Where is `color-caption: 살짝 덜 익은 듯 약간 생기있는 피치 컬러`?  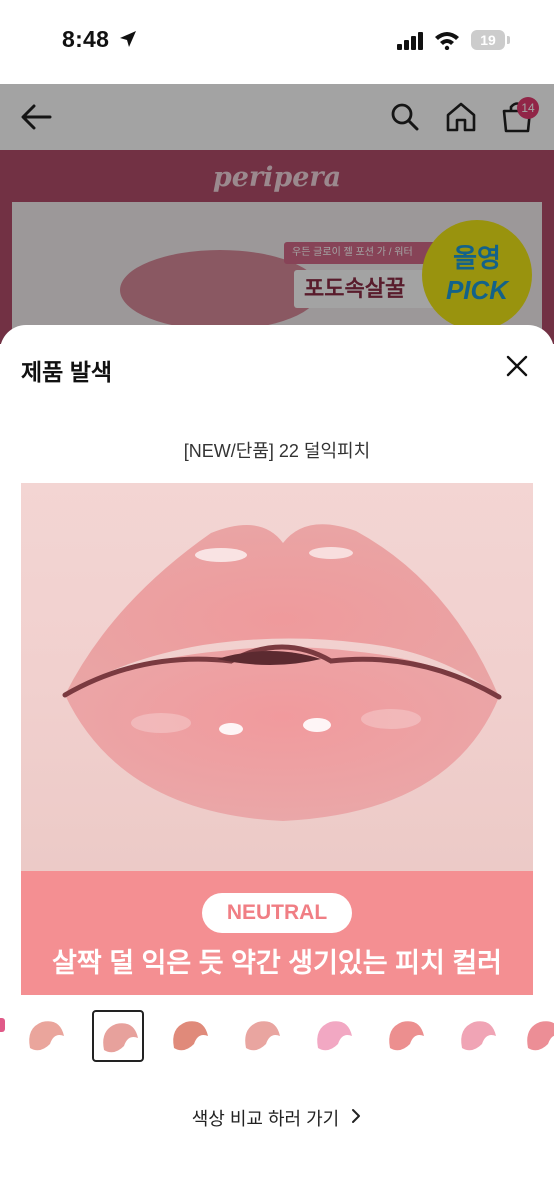 color-caption: 살짝 덜 익은 듯 약간 생기있는 피치 컬러 is located at coordinates (277, 963).